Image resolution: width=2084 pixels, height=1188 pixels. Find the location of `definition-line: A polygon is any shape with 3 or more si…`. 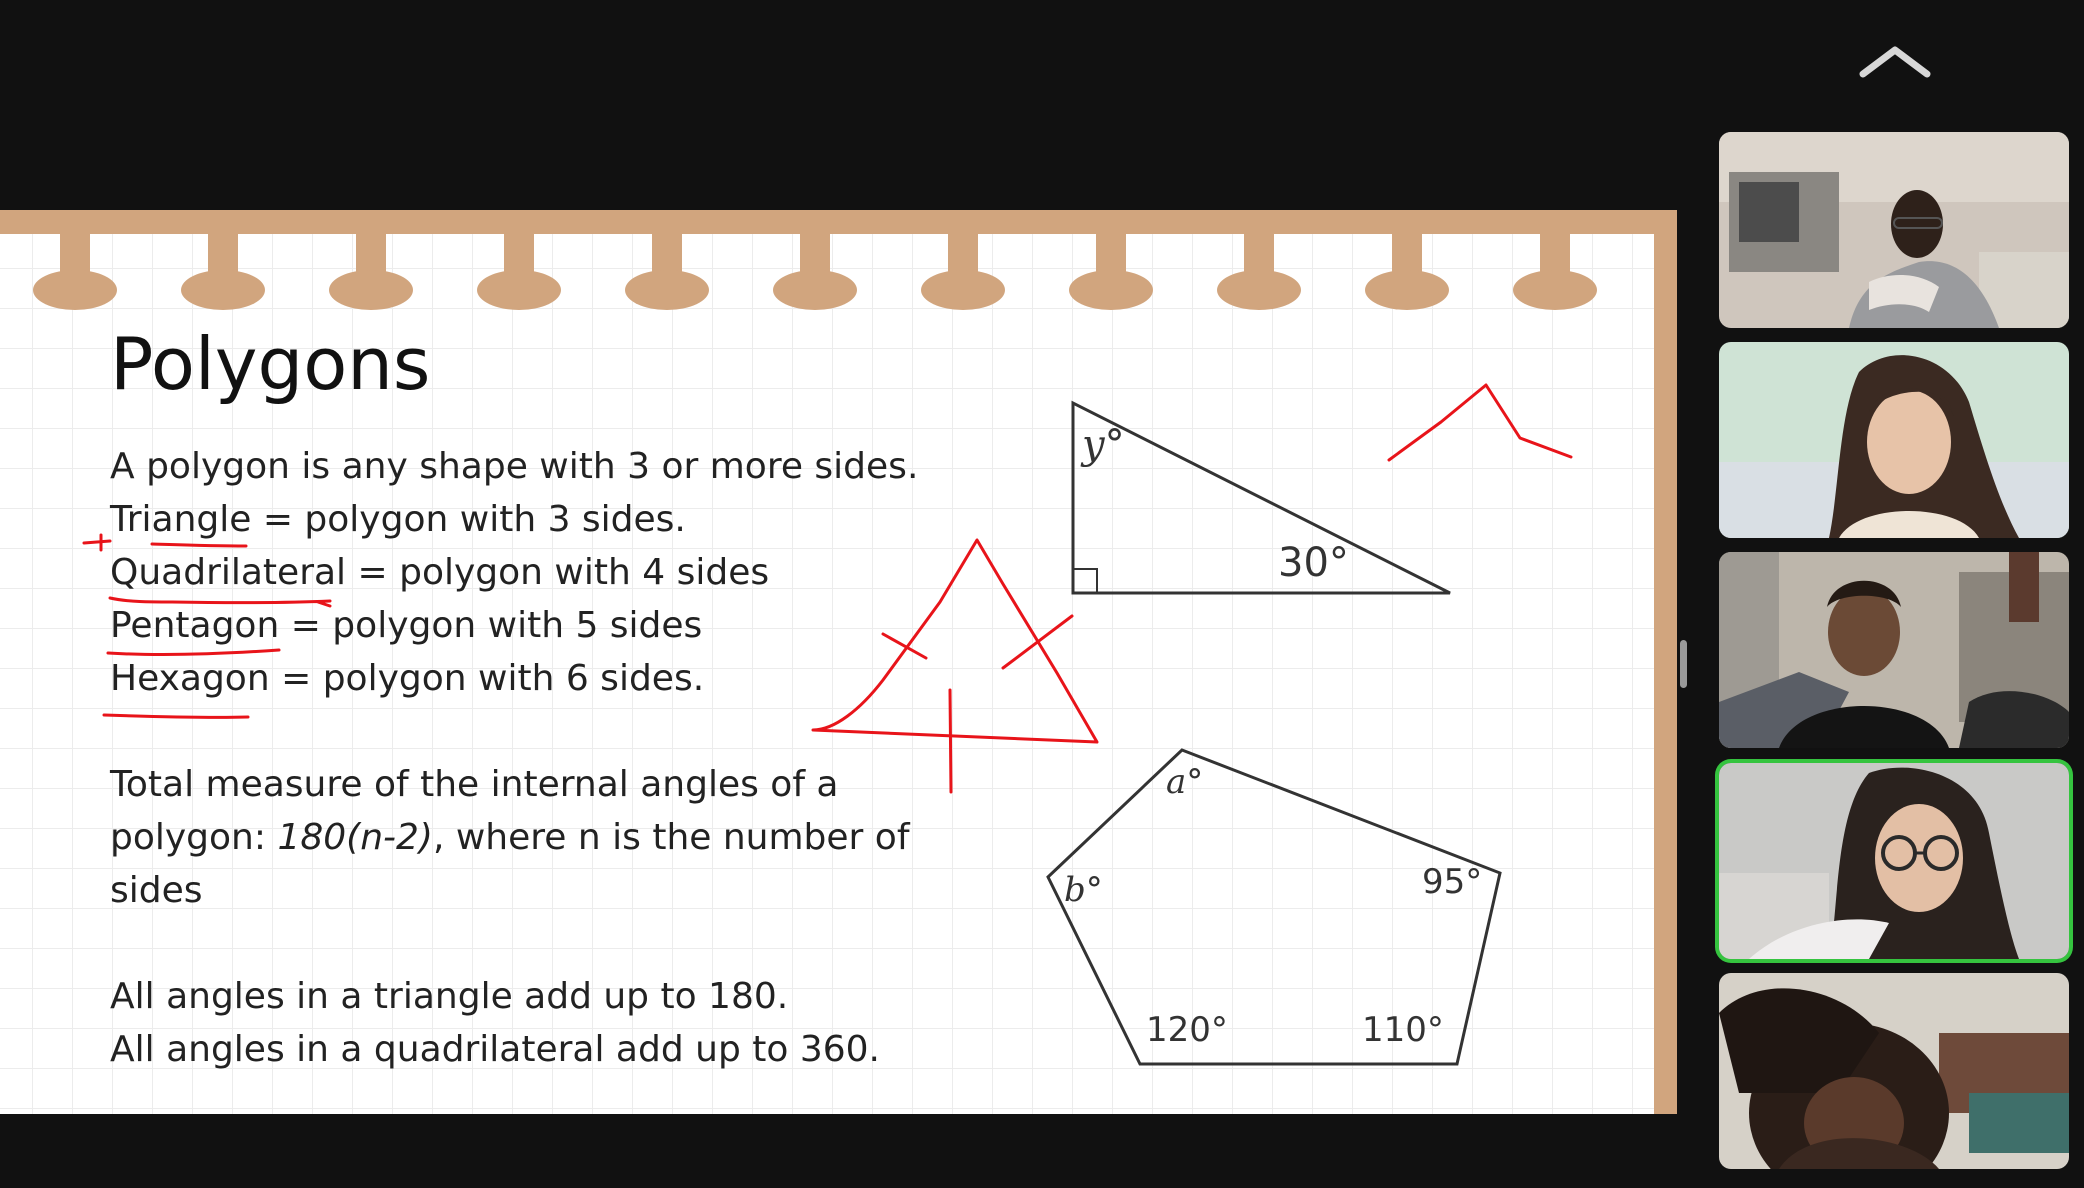

definition-line: A polygon is any shape with 3 or more si… is located at coordinates (514, 466).